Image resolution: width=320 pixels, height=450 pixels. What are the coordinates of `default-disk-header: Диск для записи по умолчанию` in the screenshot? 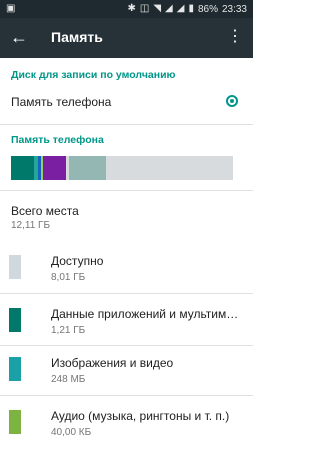 It's located at (93, 75).